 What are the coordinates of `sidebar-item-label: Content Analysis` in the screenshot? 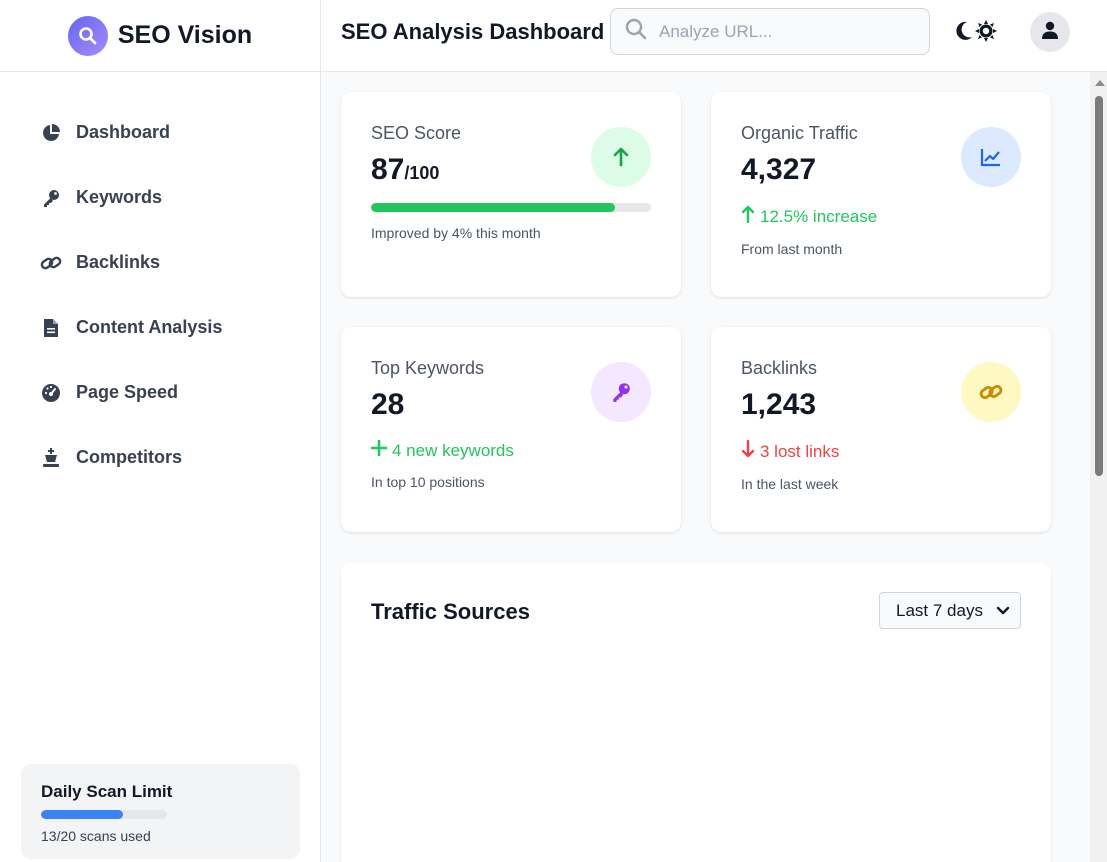 It's located at (149, 327).